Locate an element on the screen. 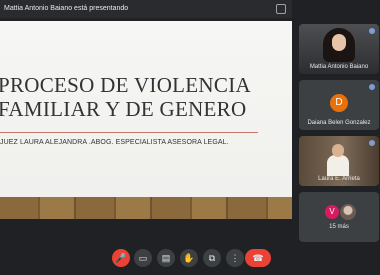 The image size is (380, 275). raise-hand-icon: ✋ is located at coordinates (189, 258).